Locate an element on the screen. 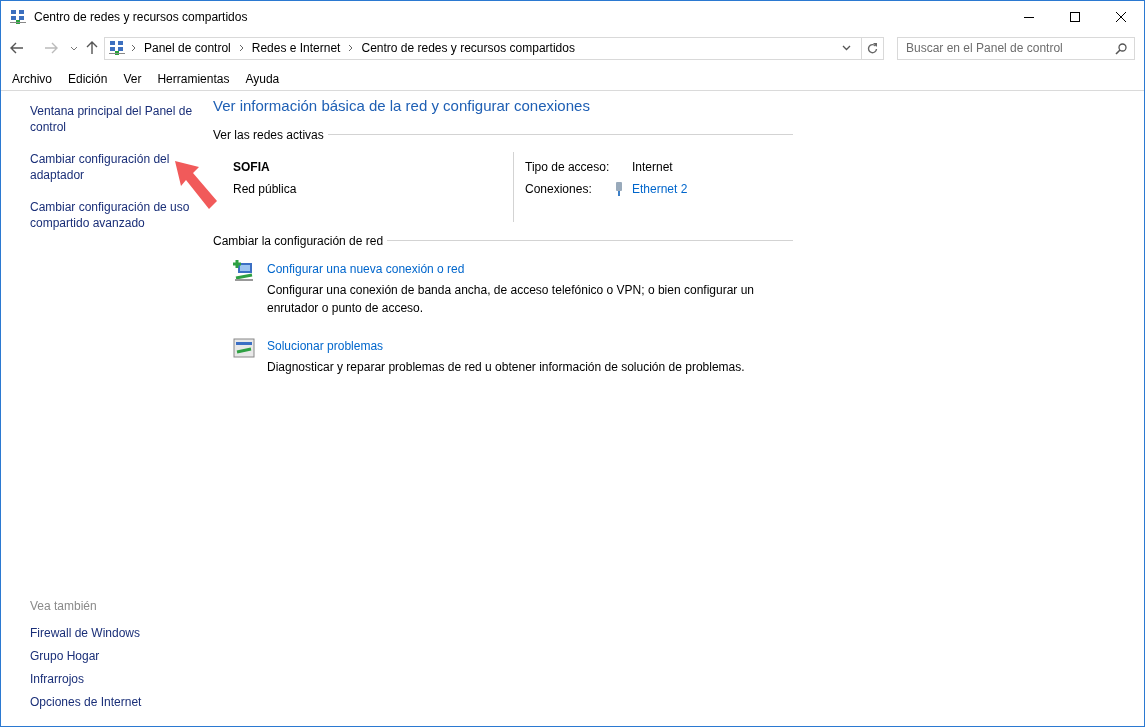 This screenshot has height=727, width=1145. field-label: Tipo de acceso: is located at coordinates (568, 167).